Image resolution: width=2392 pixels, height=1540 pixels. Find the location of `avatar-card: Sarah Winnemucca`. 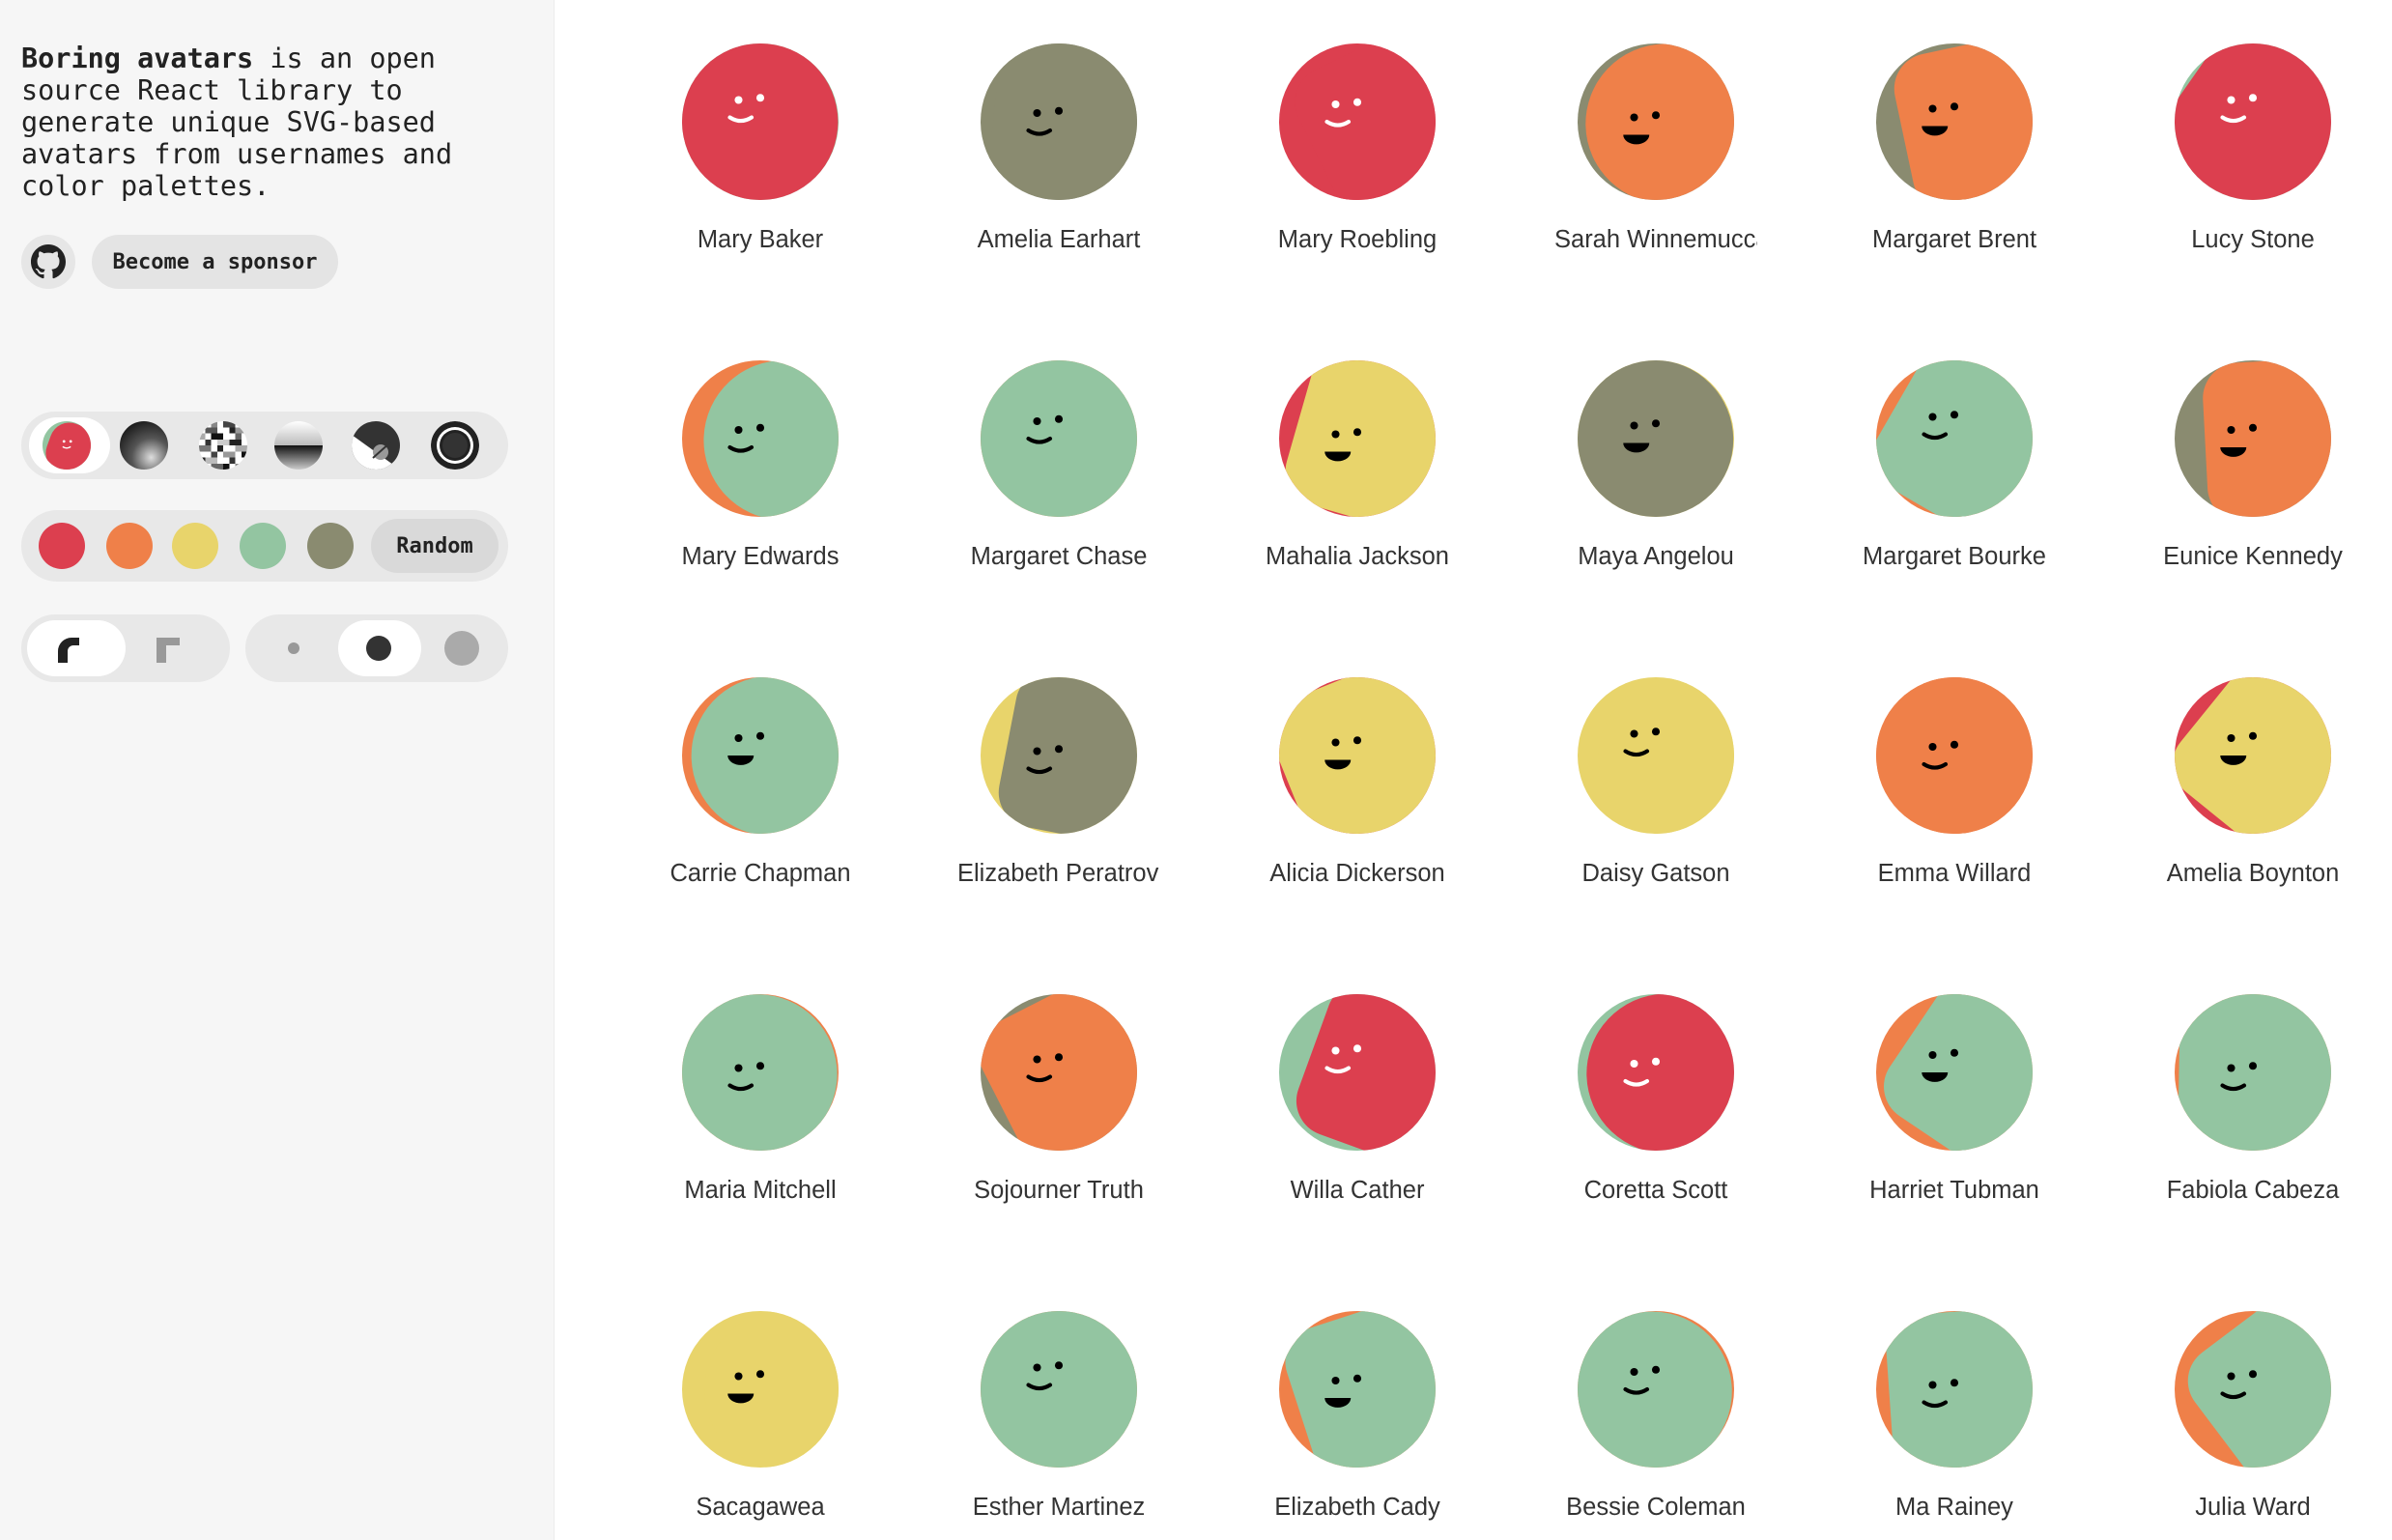

avatar-card: Sarah Winnemucca is located at coordinates (1656, 148).